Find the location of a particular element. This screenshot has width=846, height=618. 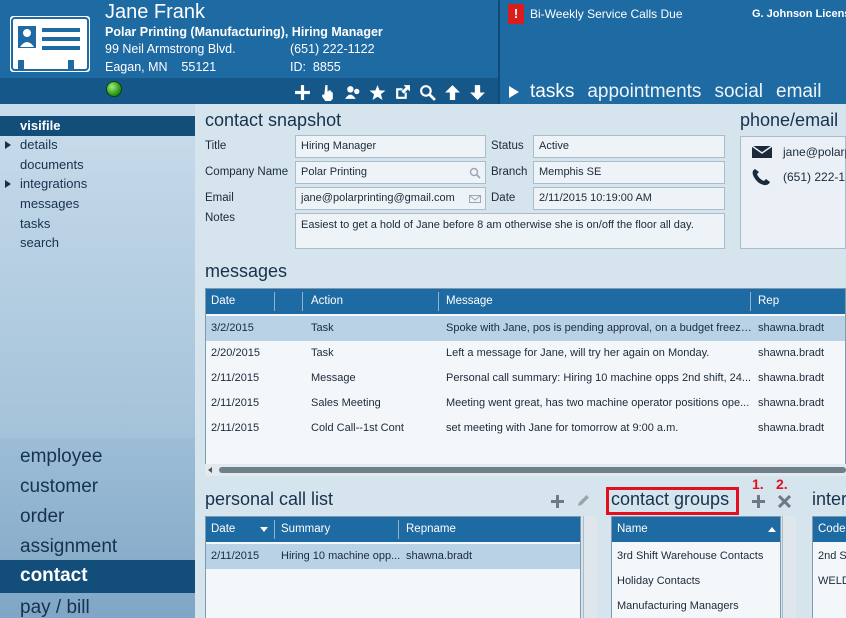

column-header-summary: Summary is located at coordinates (305, 529).